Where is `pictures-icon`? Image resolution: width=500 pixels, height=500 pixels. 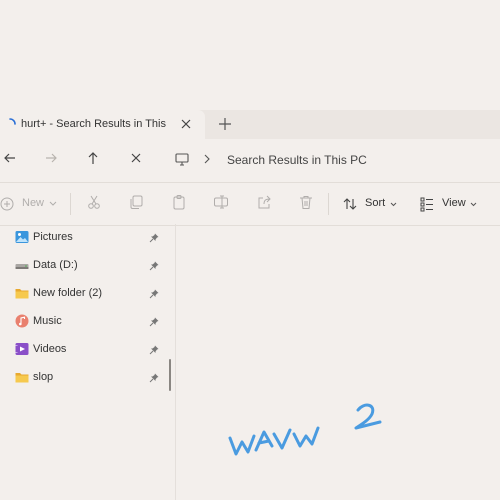
pictures-icon is located at coordinates (22, 237).